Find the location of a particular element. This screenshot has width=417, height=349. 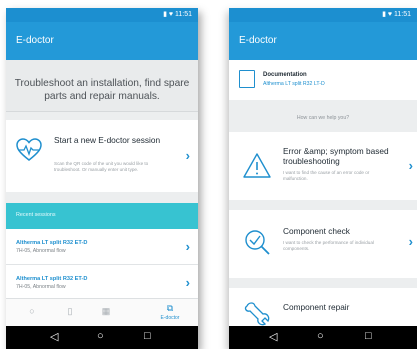

tab-e-doctor: ⧉ E-doctor is located at coordinates (170, 312).